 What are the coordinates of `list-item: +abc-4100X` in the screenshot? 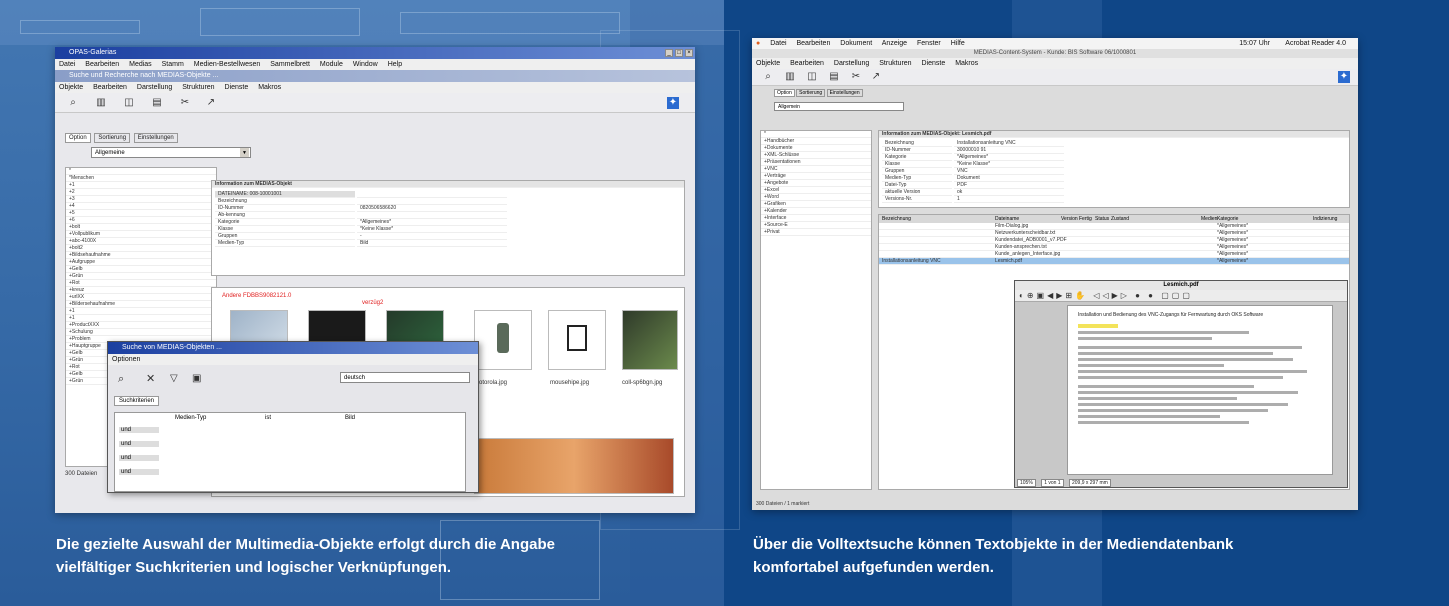 It's located at (141, 241).